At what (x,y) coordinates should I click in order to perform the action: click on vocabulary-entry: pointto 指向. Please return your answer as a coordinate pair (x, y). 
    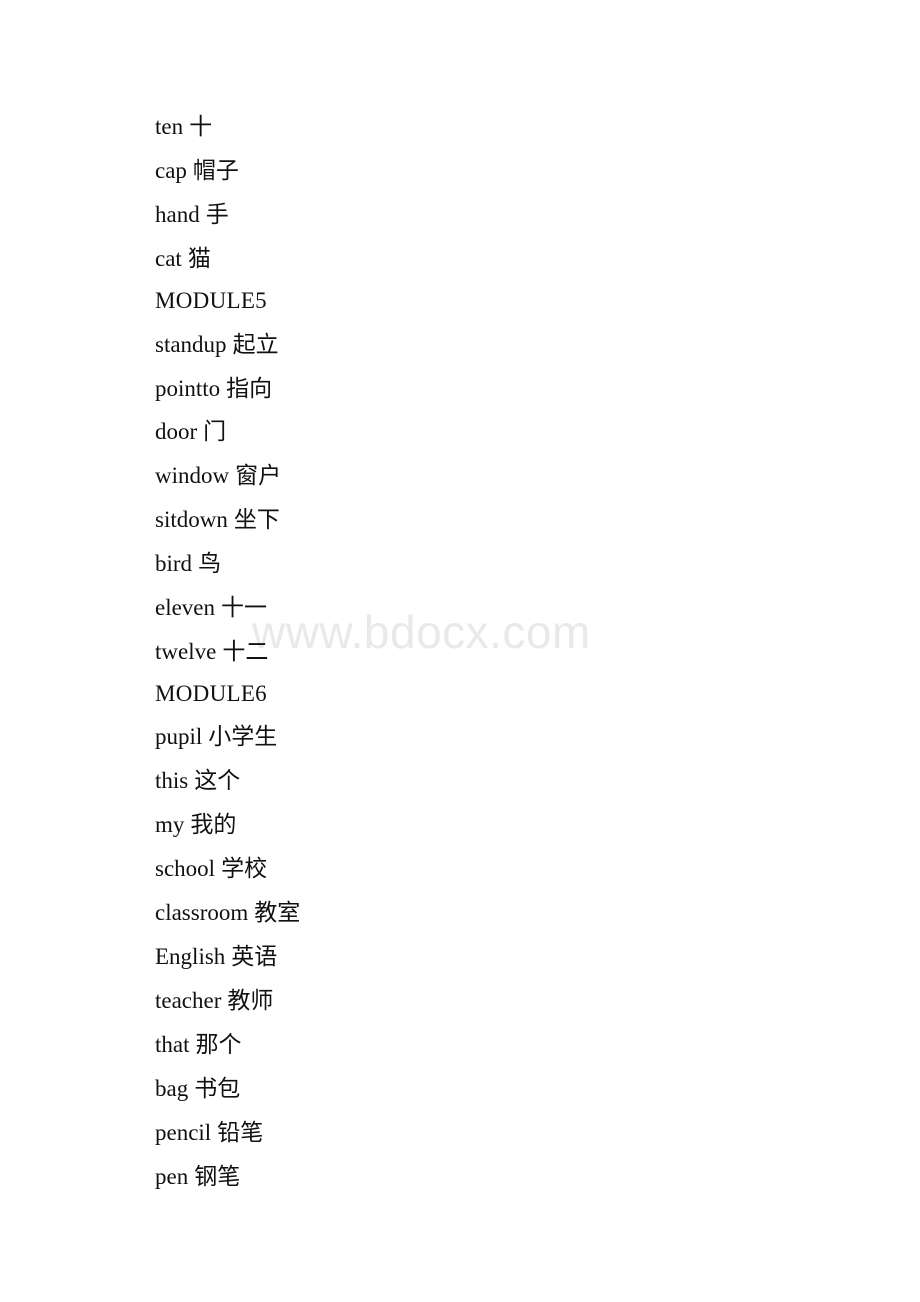
    Looking at the image, I should click on (213, 389).